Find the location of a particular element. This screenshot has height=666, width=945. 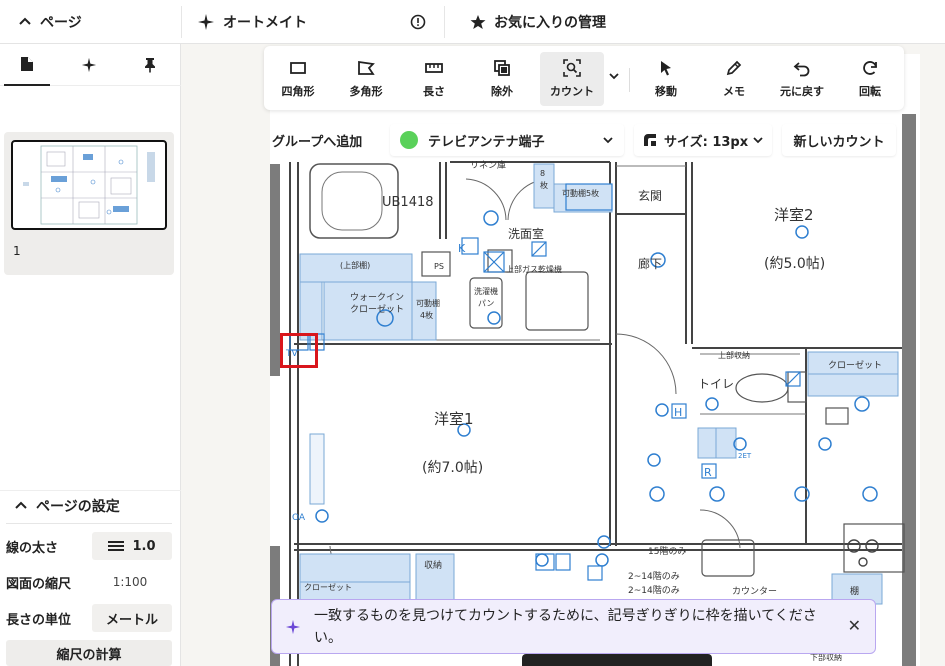

plan-label-entrance: 玄関 is located at coordinates (650, 195).